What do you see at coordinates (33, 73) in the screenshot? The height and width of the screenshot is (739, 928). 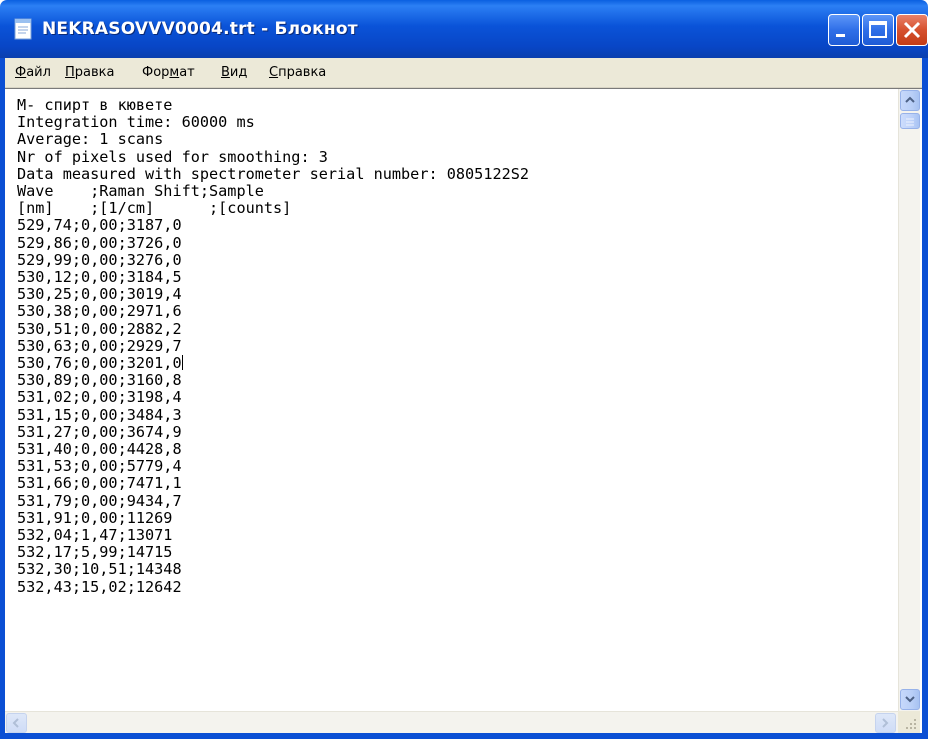 I see `menu-file: Файл` at bounding box center [33, 73].